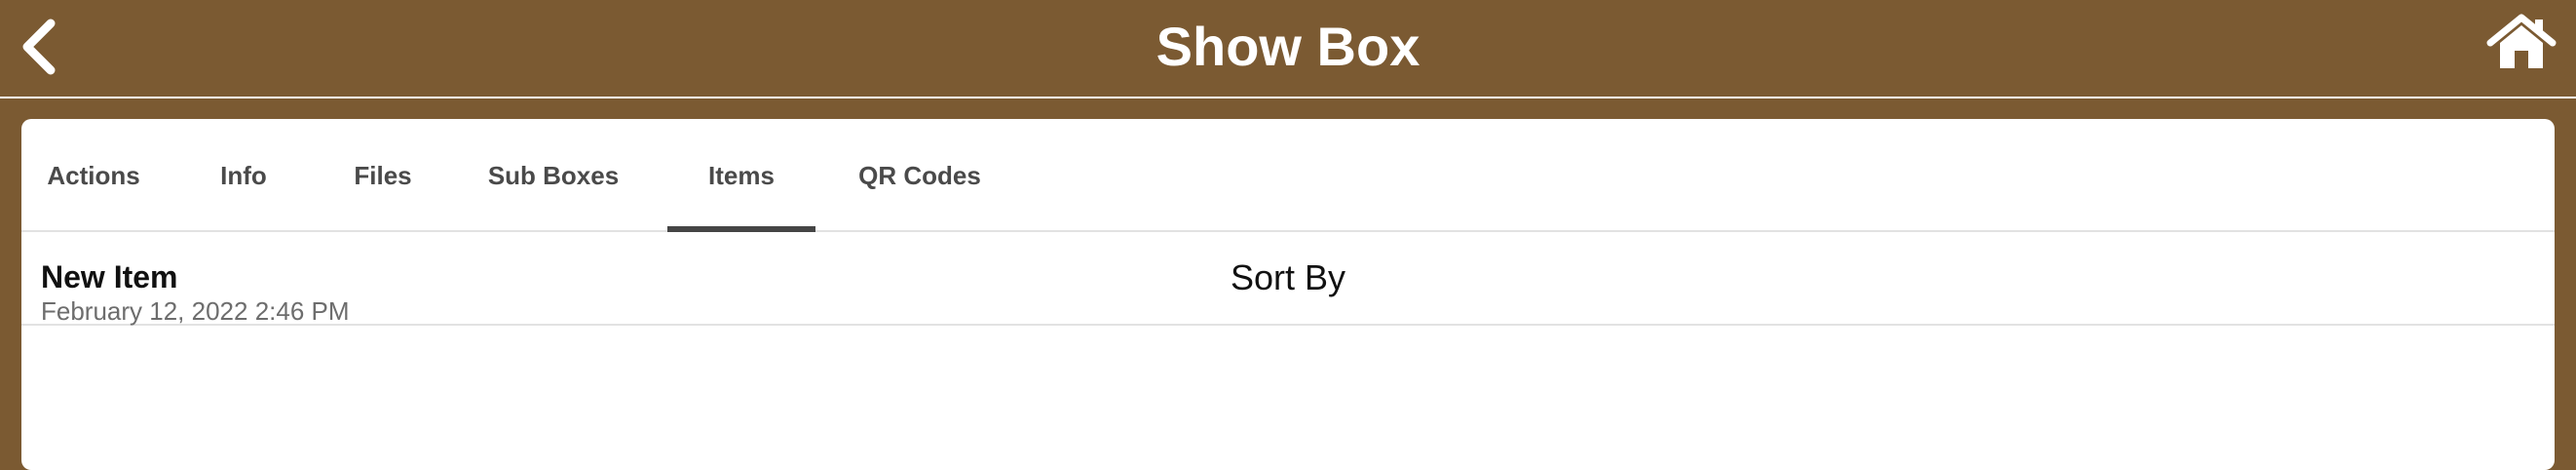  I want to click on tab-items: Items, so click(741, 175).